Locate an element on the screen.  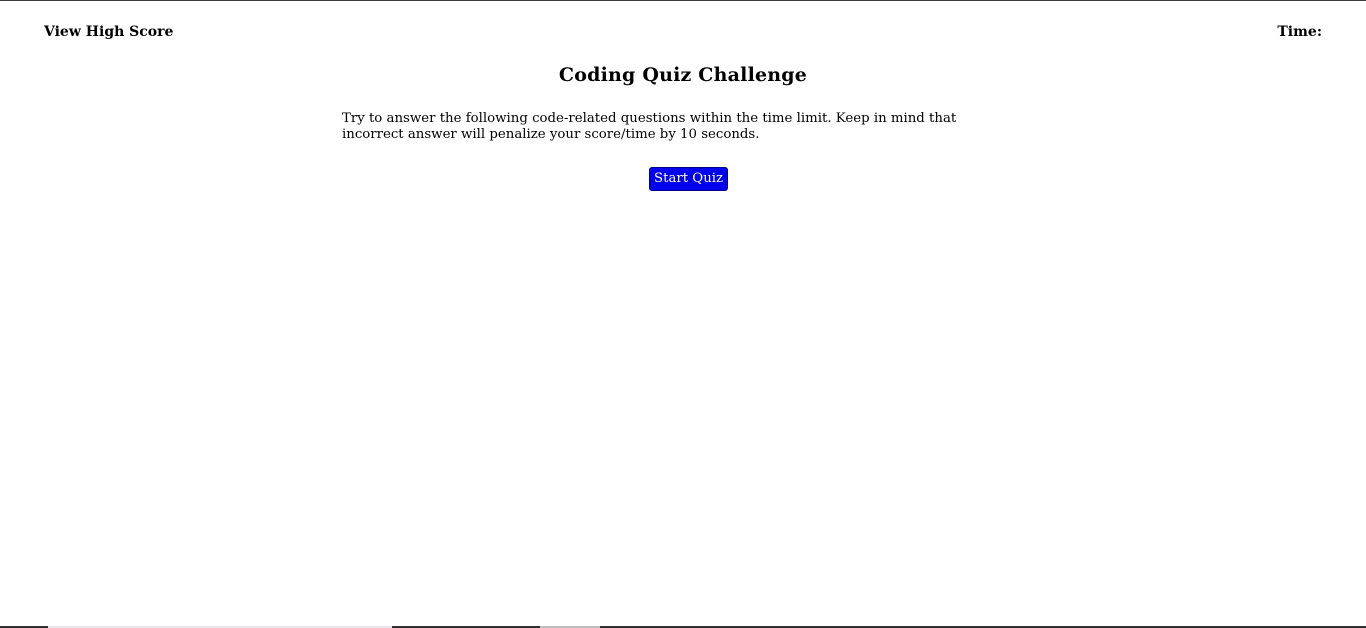
header: View High Score Time: is located at coordinates (683, 30).